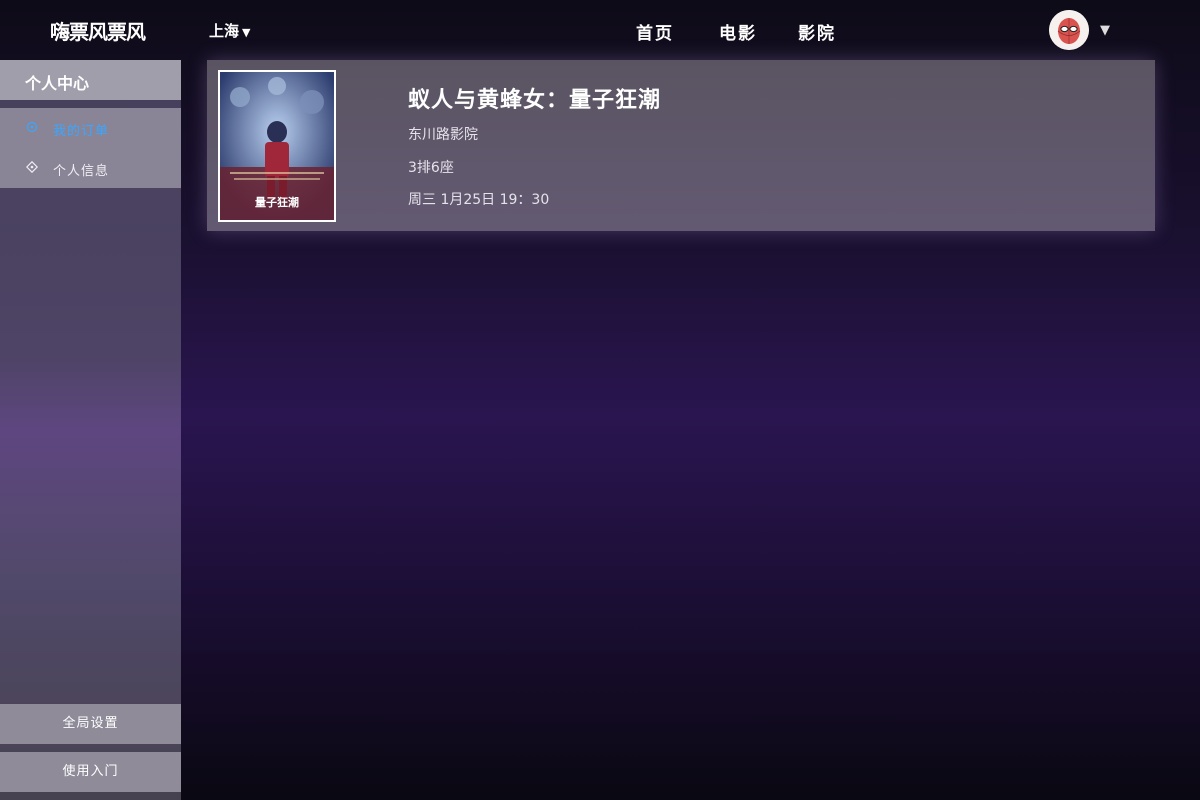 The image size is (1200, 800). I want to click on top-header: 嗨票风票风 上海 ▼ 首页 电影 影院 ▼, so click(600, 30).